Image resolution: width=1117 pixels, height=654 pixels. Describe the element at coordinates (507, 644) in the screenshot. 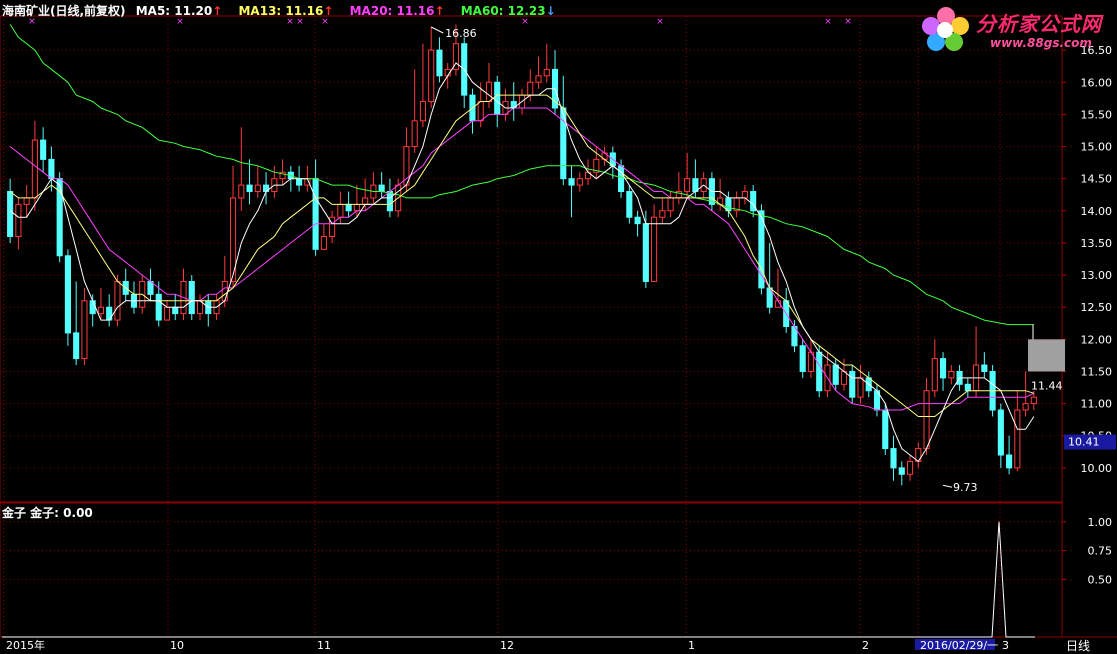

I see `x-tick-label: 12` at that location.